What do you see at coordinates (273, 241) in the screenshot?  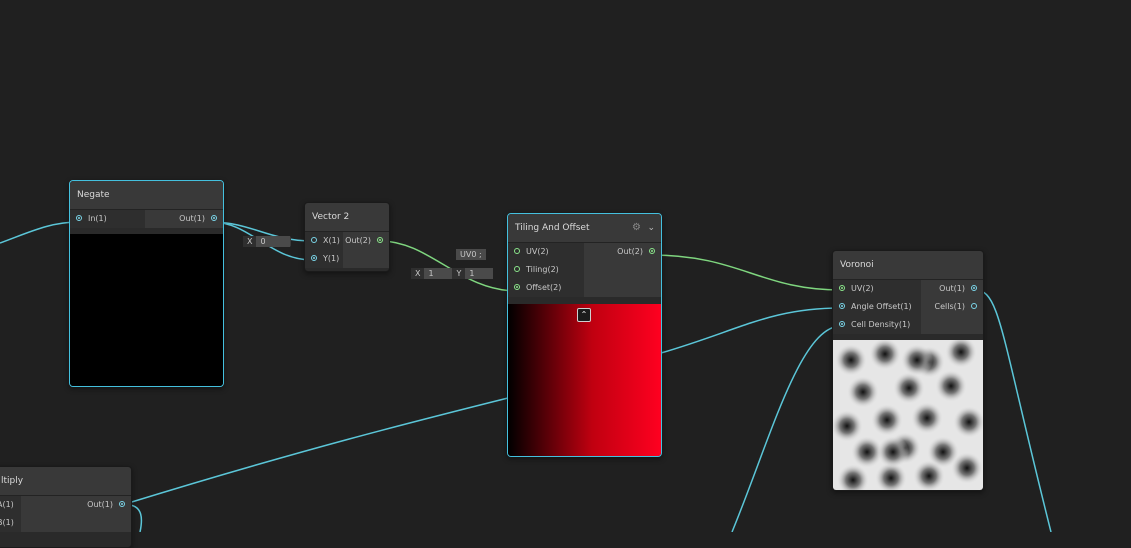 I see `x-value-input: 0` at bounding box center [273, 241].